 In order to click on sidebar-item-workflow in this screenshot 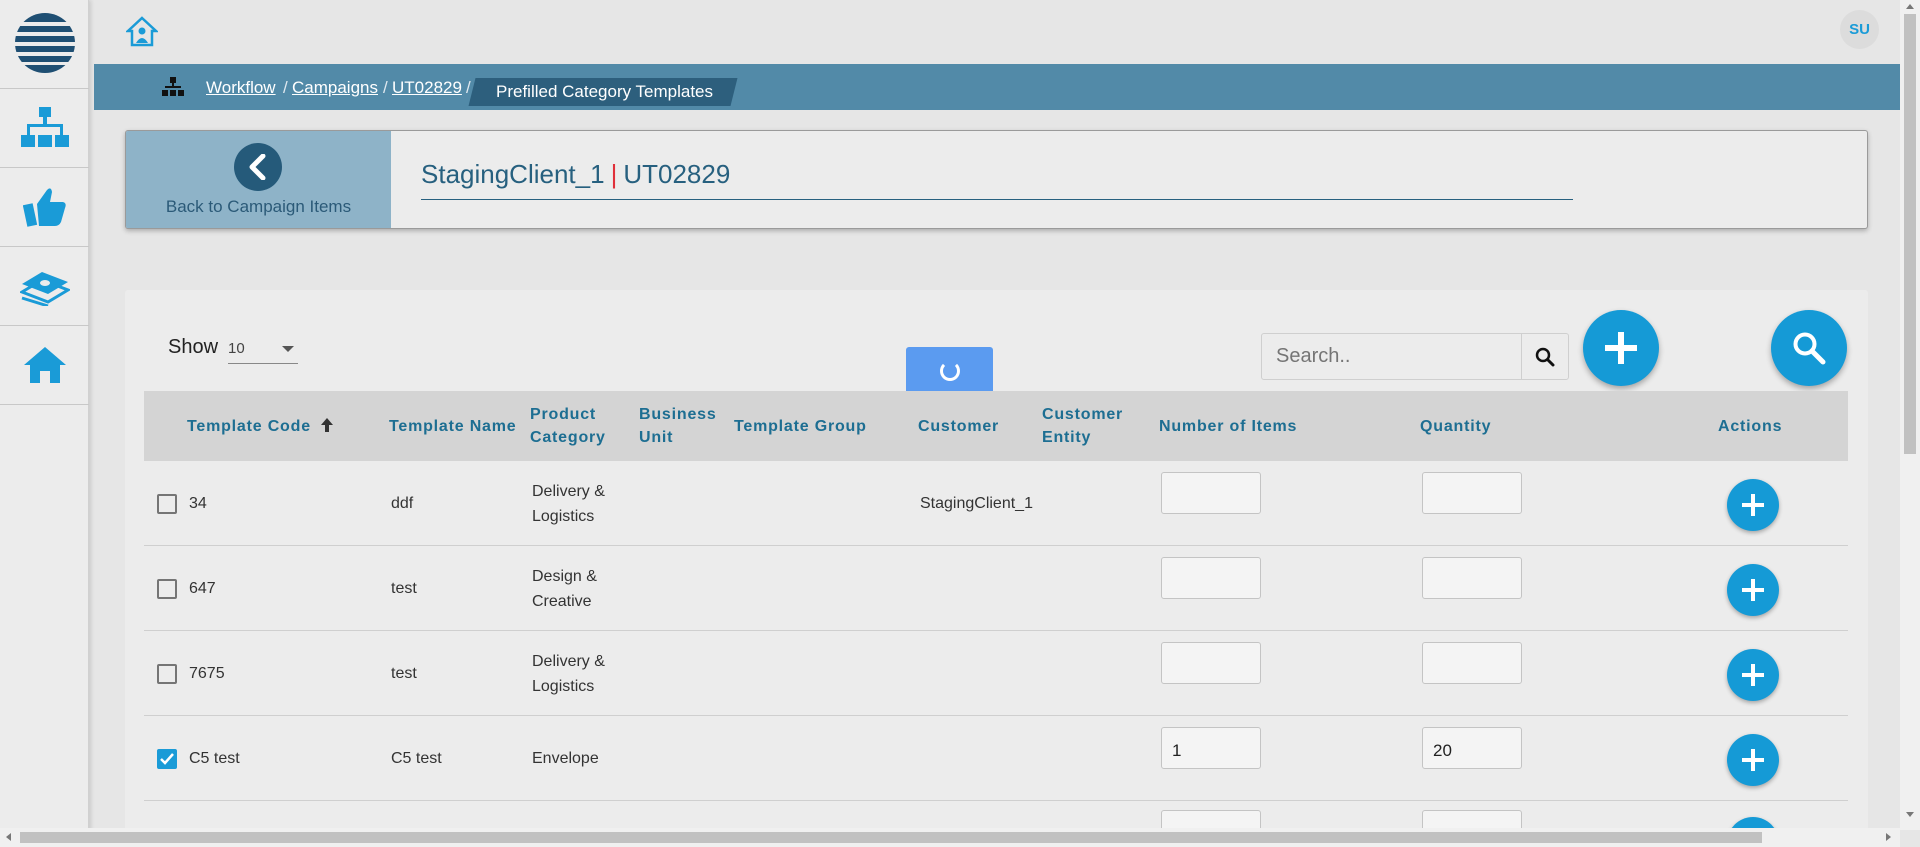, I will do `click(44, 128)`.